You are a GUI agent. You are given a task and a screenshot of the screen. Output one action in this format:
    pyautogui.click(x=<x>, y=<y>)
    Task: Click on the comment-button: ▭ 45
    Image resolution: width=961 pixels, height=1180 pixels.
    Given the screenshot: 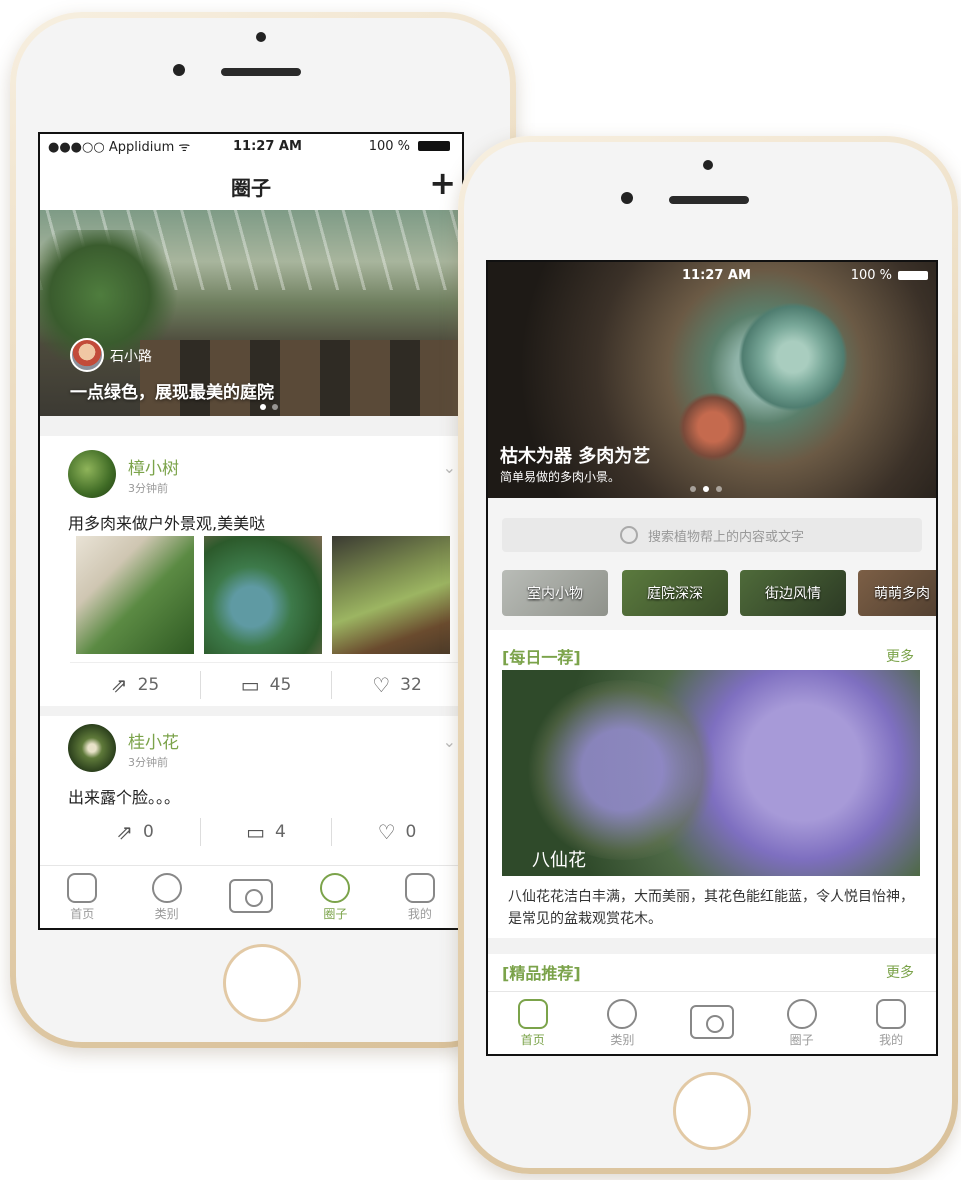 What is the action you would take?
    pyautogui.click(x=266, y=685)
    